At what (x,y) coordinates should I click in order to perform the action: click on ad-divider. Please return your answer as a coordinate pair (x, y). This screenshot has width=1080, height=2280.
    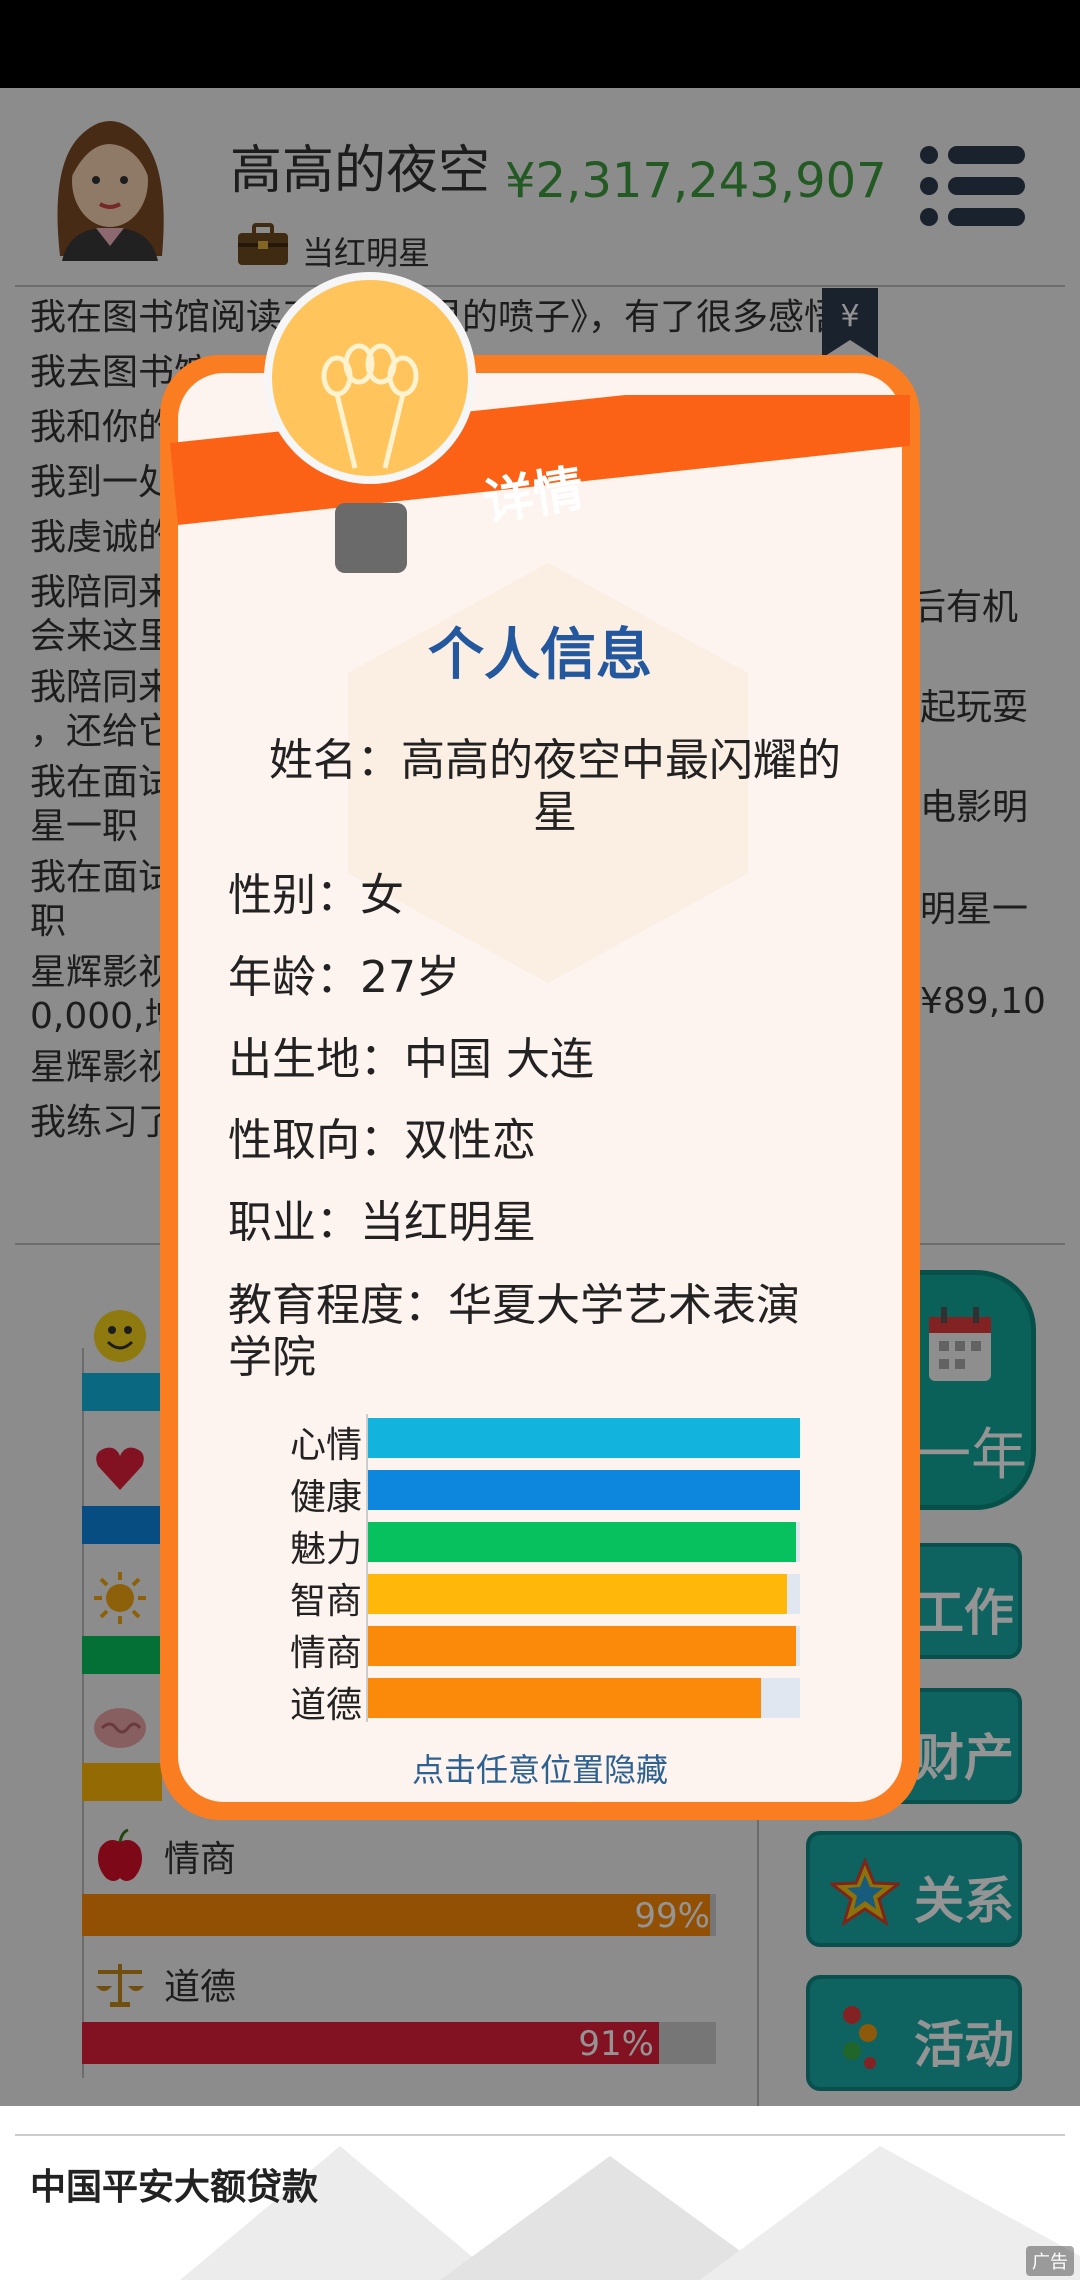
    Looking at the image, I should click on (540, 2135).